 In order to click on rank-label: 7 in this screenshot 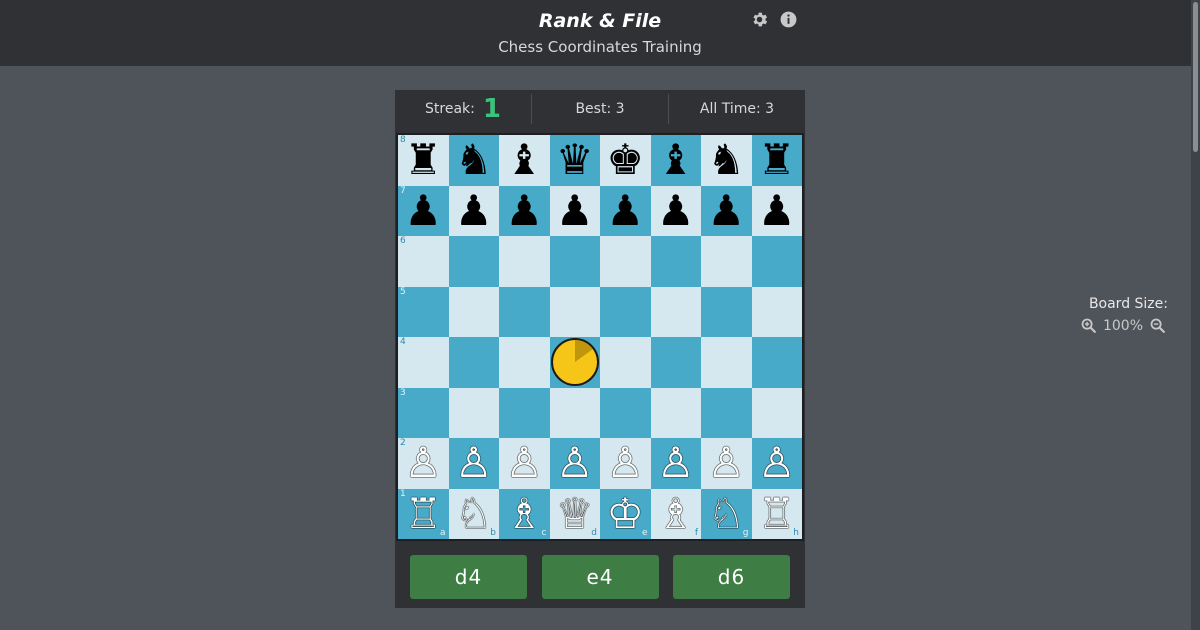, I will do `click(403, 191)`.